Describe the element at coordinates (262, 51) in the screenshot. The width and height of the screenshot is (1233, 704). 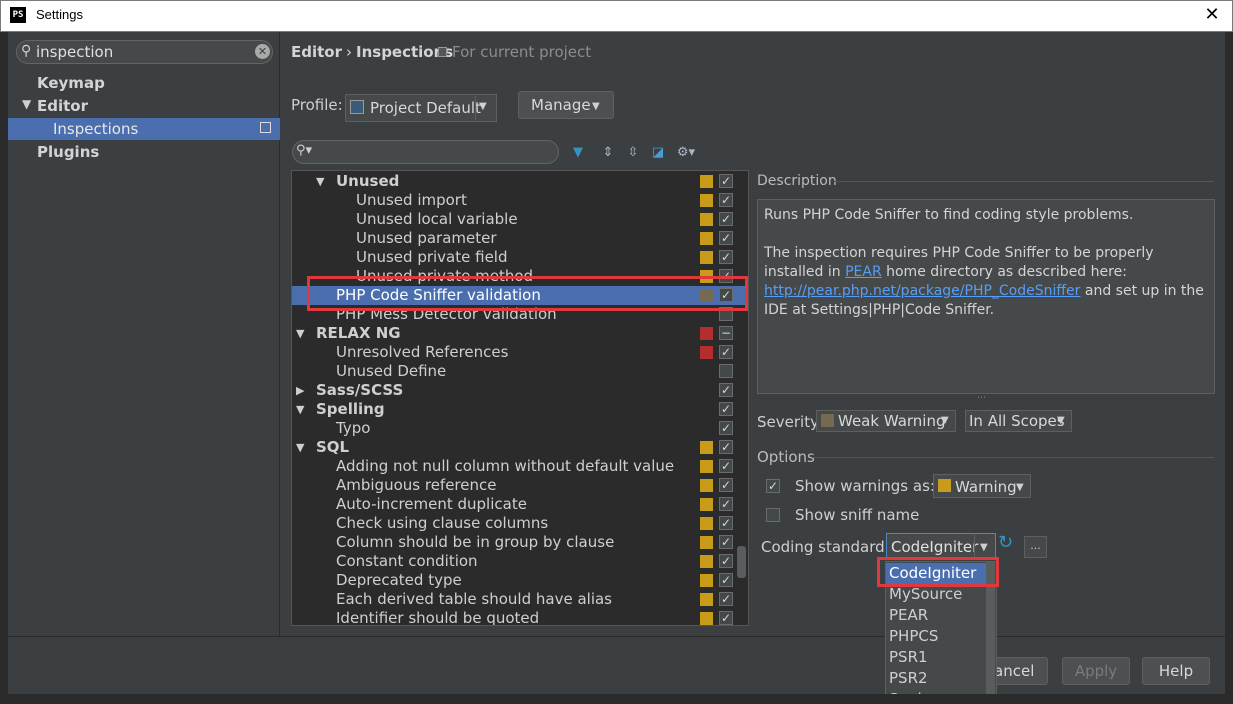
I see `clear-search-icon: ✕` at that location.